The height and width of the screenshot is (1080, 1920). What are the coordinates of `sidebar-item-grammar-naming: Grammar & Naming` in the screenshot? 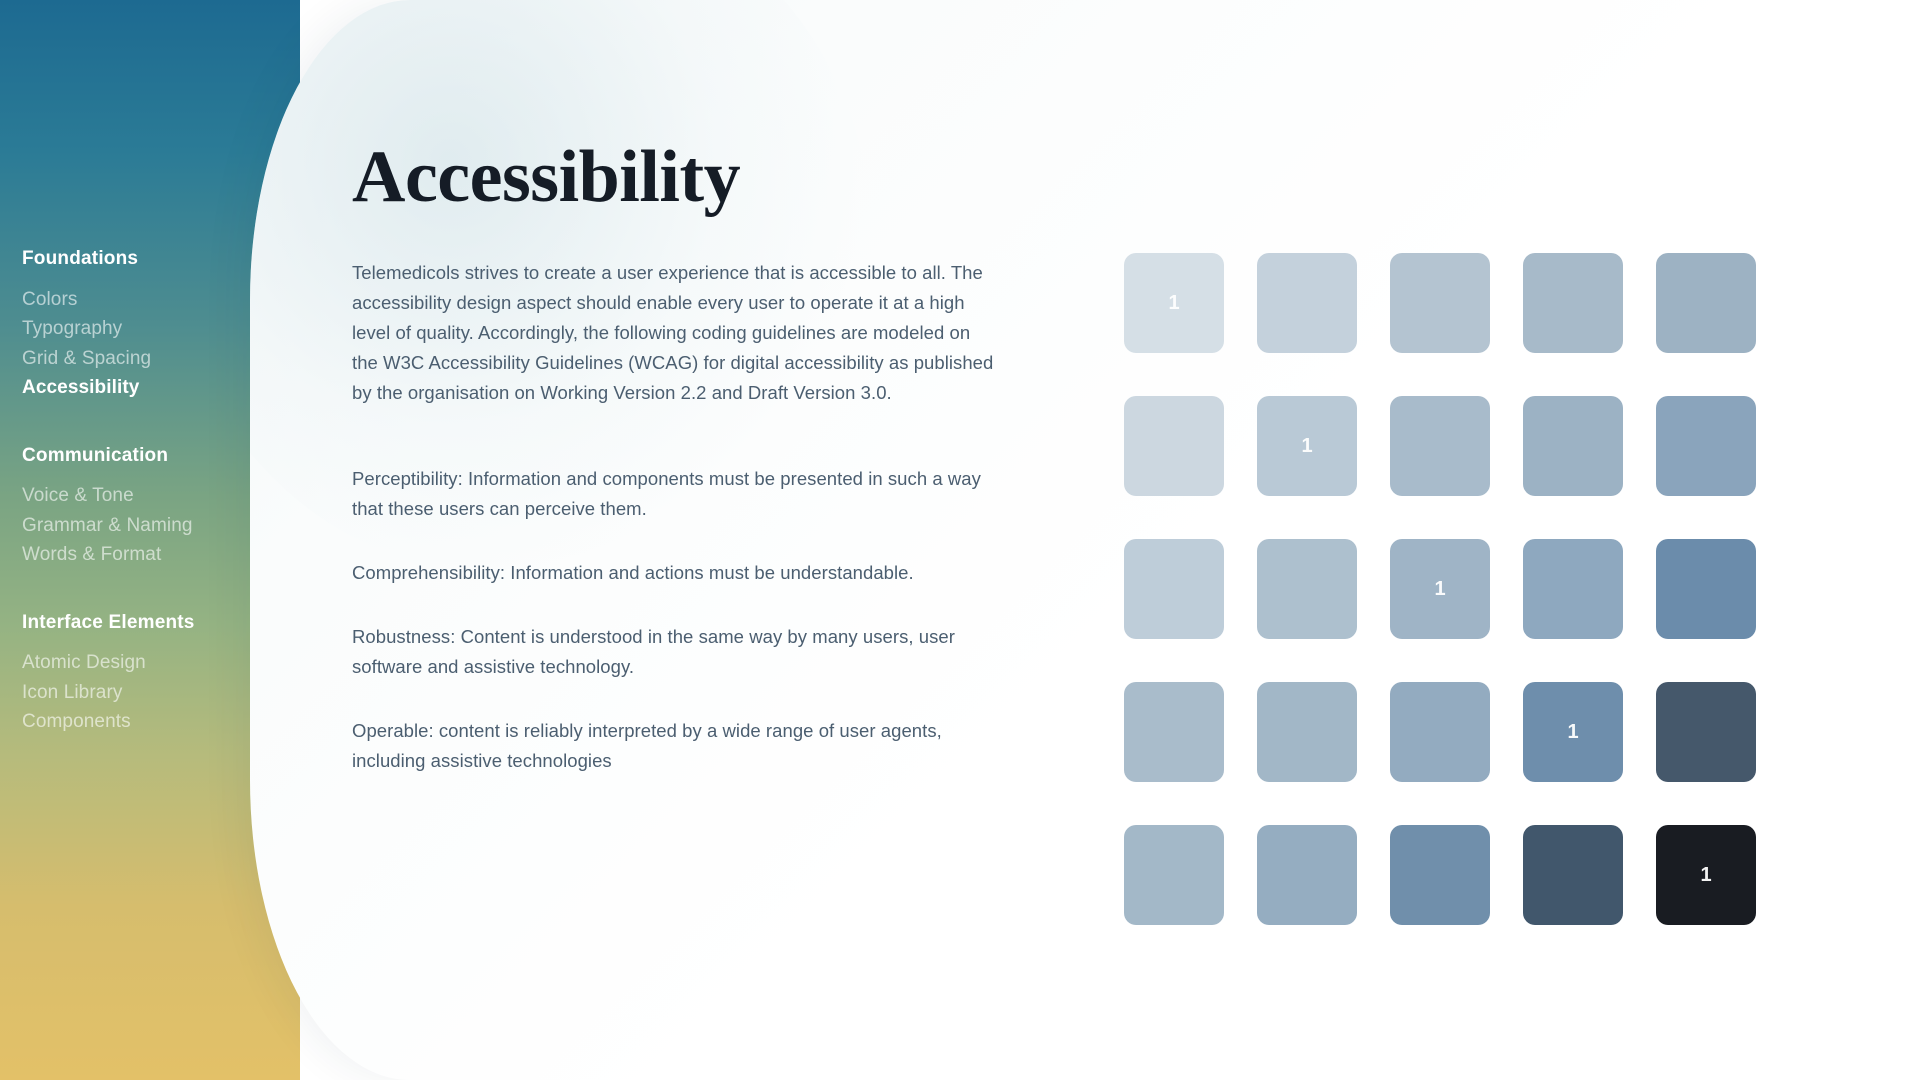 It's located at (161, 525).